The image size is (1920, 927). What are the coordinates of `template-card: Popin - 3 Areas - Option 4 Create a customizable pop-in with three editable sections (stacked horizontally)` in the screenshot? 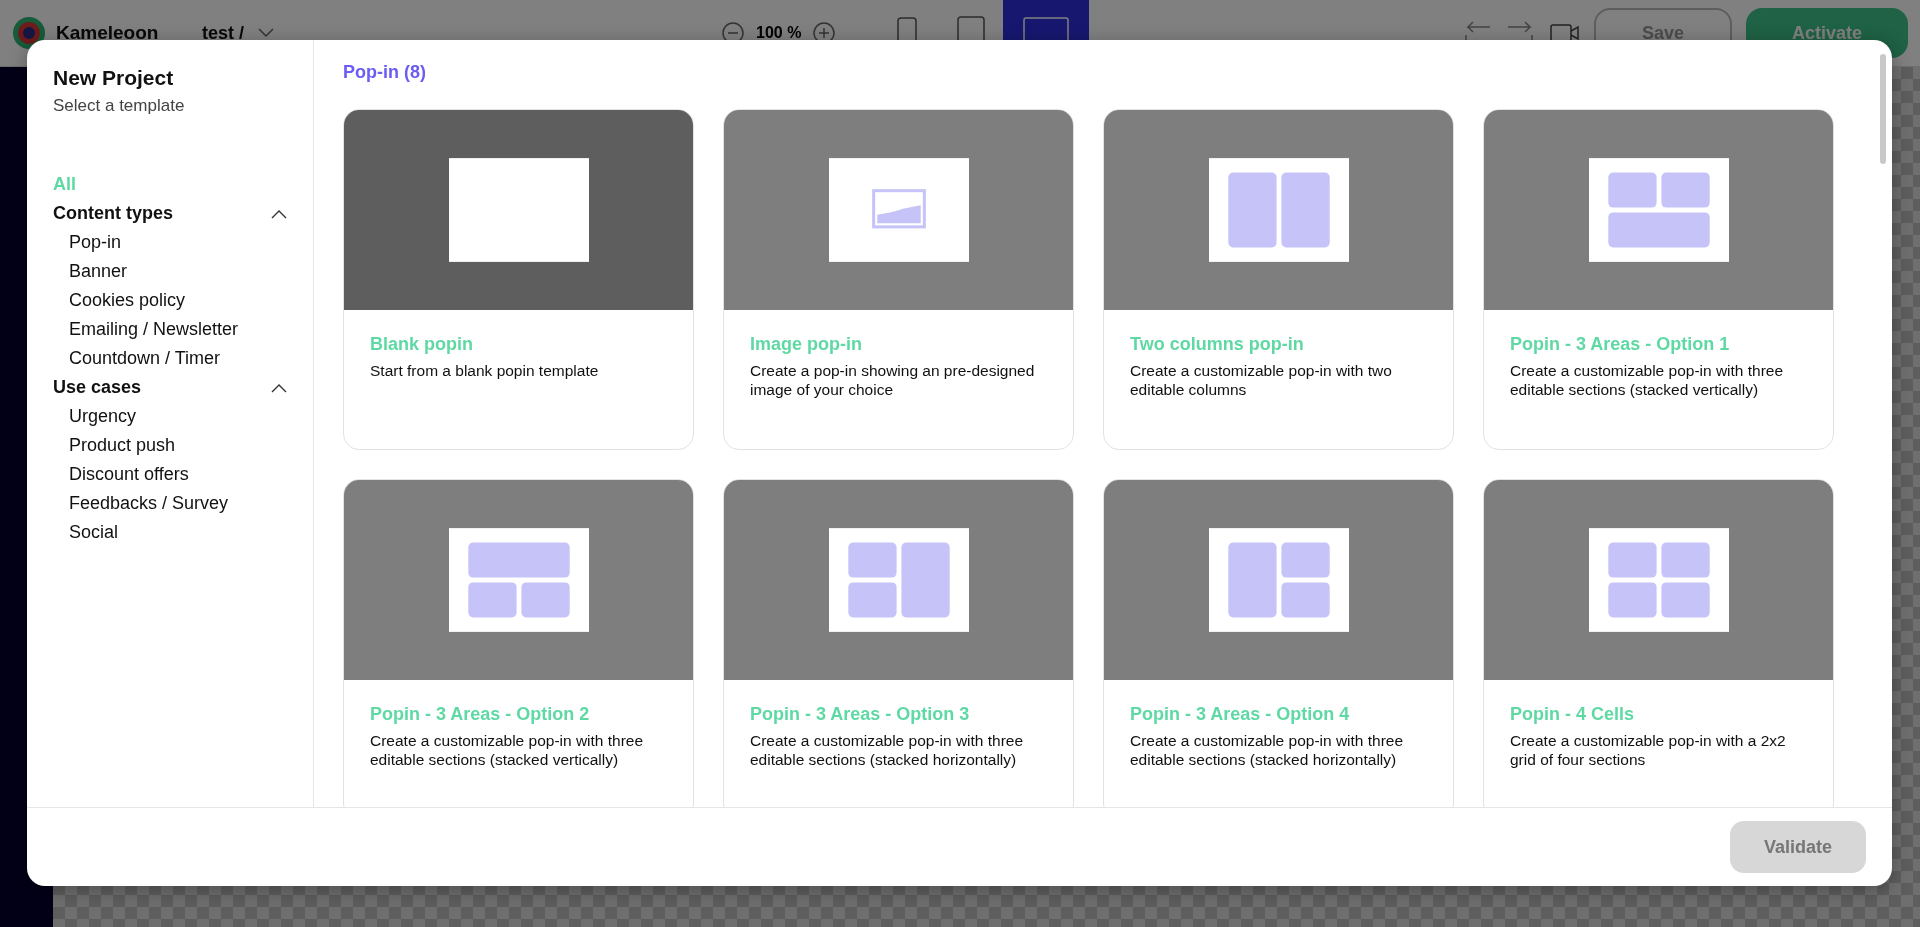 It's located at (1278, 643).